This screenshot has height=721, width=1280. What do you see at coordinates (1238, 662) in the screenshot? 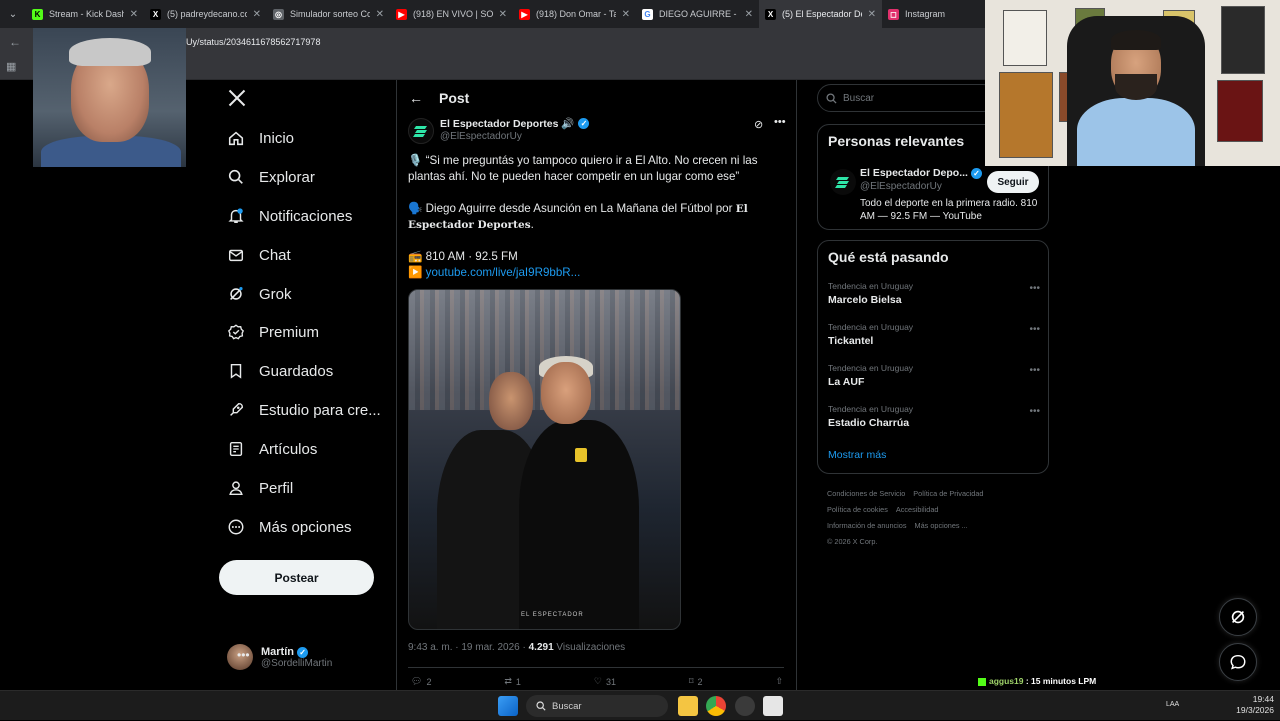
I see `messages-button` at bounding box center [1238, 662].